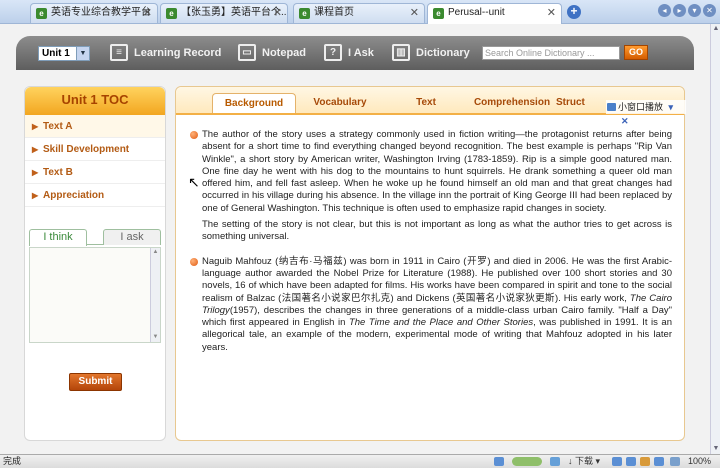 The width and height of the screenshot is (720, 468). What do you see at coordinates (101, 12) in the screenshot?
I see `browser-tab-label: 英语专业综合教学平台` at bounding box center [101, 12].